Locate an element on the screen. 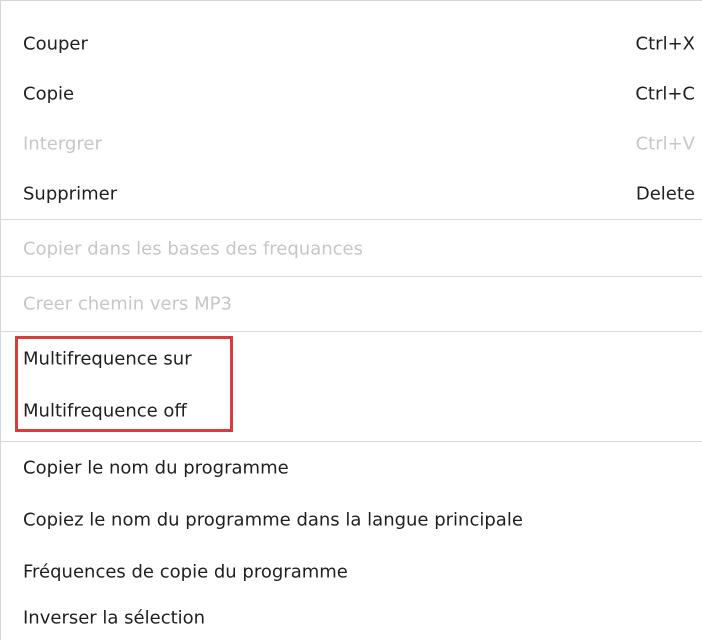 This screenshot has height=643, width=702. menu-item-label: Creer chemin vers MP3 is located at coordinates (127, 304).